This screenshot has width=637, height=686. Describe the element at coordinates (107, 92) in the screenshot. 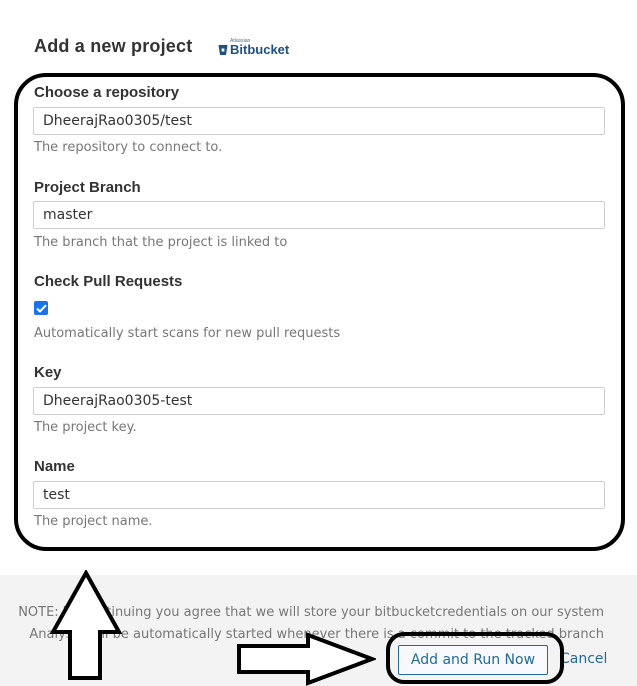

I see `repository-label: Choose a repository` at that location.